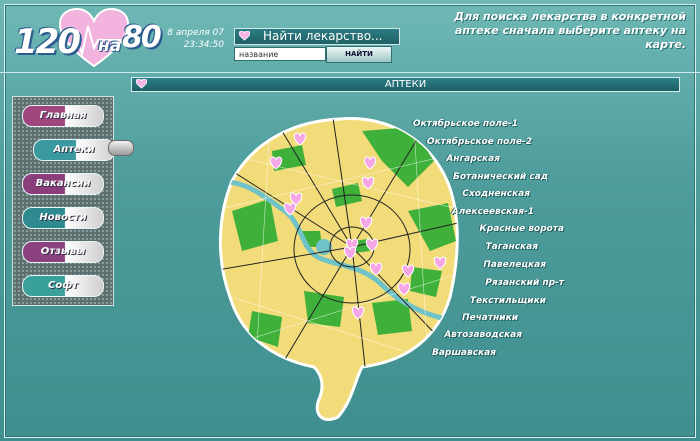  I want to click on pharmacy-link-2: Октябрьское поле-2, so click(479, 142).